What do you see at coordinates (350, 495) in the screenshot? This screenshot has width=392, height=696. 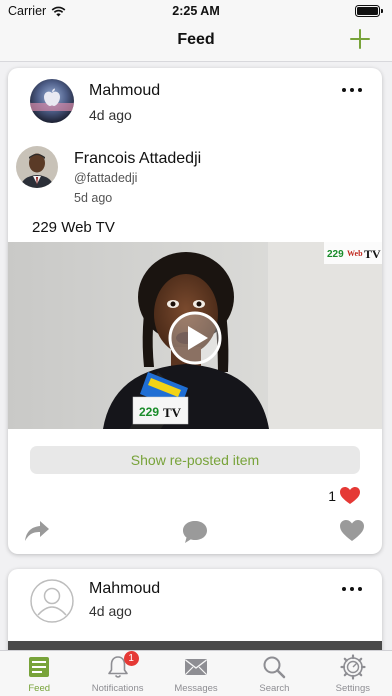 I see `heart-filled-icon` at bounding box center [350, 495].